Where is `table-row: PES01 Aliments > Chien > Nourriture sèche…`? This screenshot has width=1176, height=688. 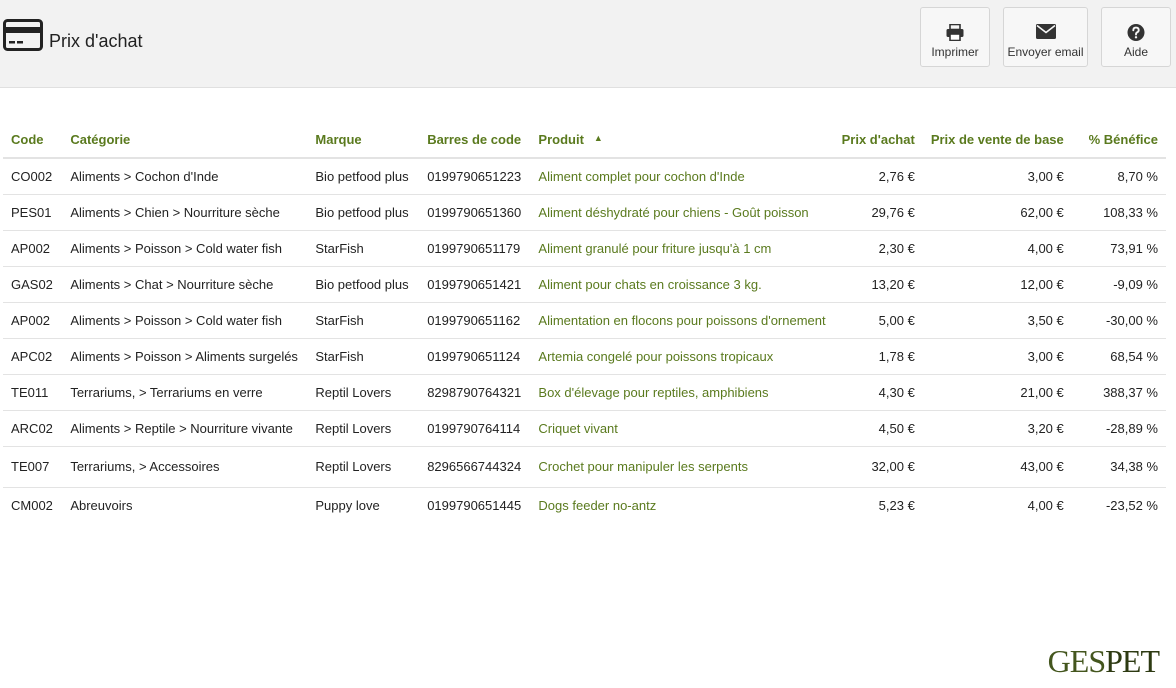
table-row: PES01 Aliments > Chien > Nourriture sèche… is located at coordinates (584, 212).